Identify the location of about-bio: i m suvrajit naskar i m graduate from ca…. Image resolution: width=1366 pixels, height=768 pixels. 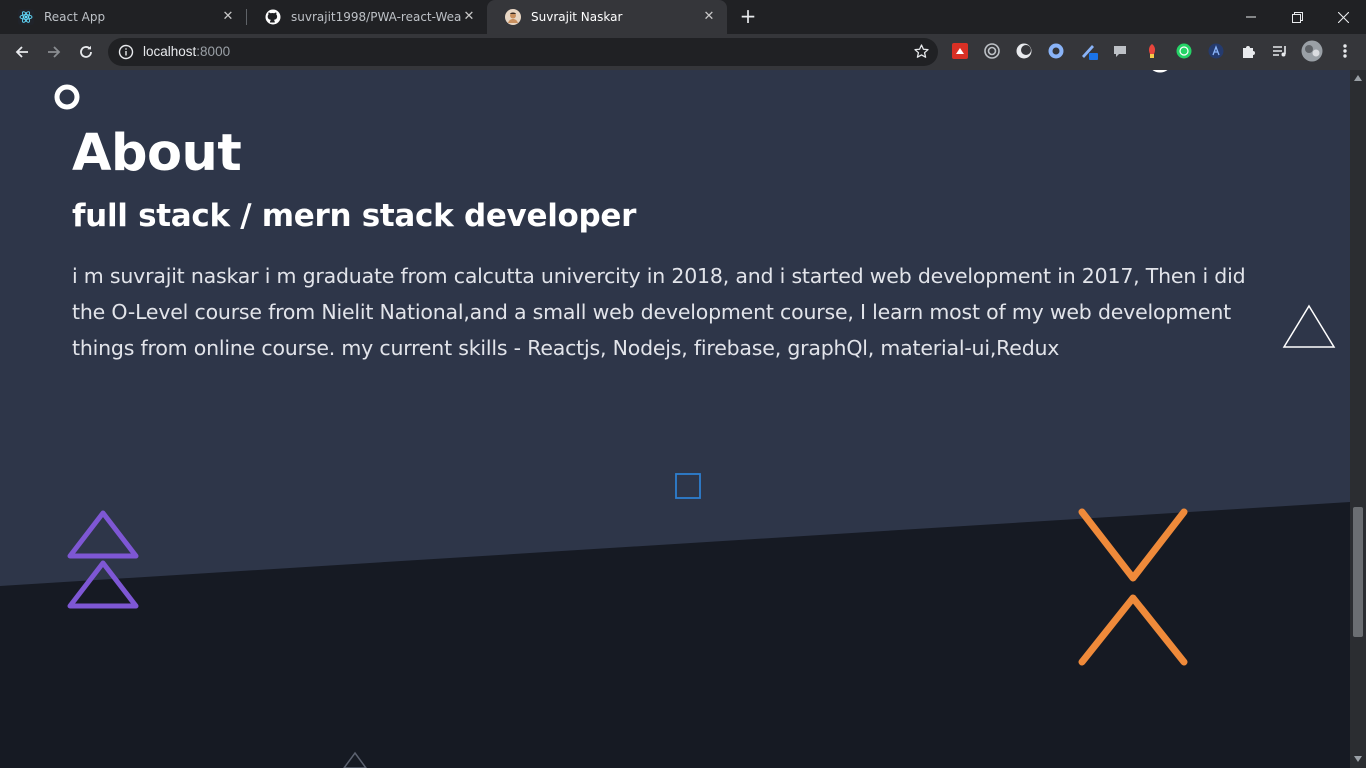
(659, 312).